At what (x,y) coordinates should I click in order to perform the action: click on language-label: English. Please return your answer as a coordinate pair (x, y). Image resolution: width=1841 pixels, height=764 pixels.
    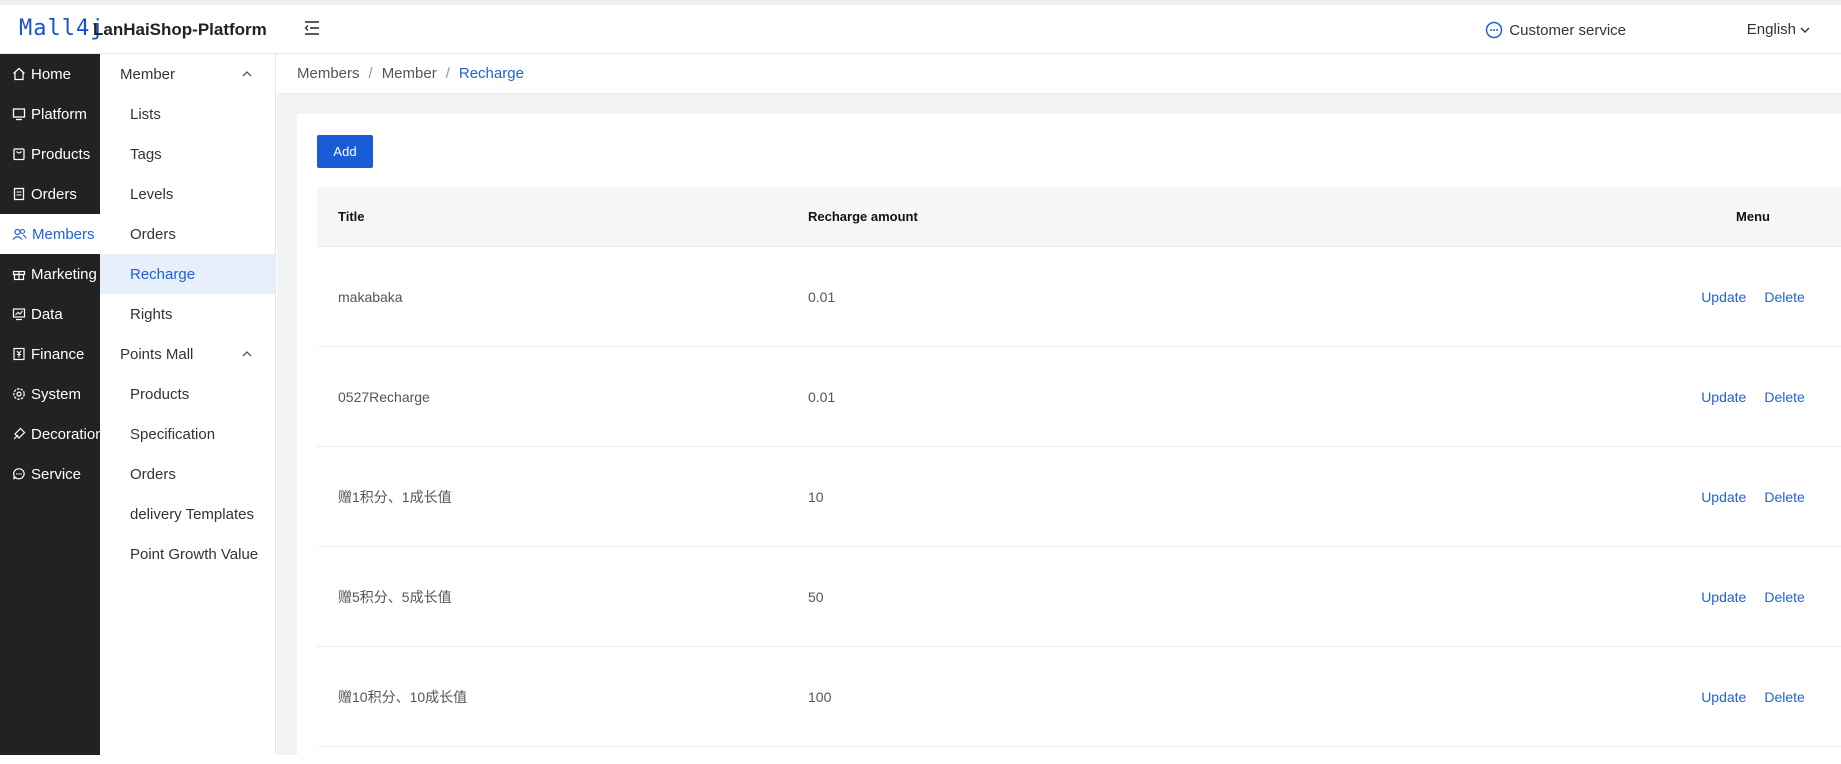
    Looking at the image, I should click on (1771, 29).